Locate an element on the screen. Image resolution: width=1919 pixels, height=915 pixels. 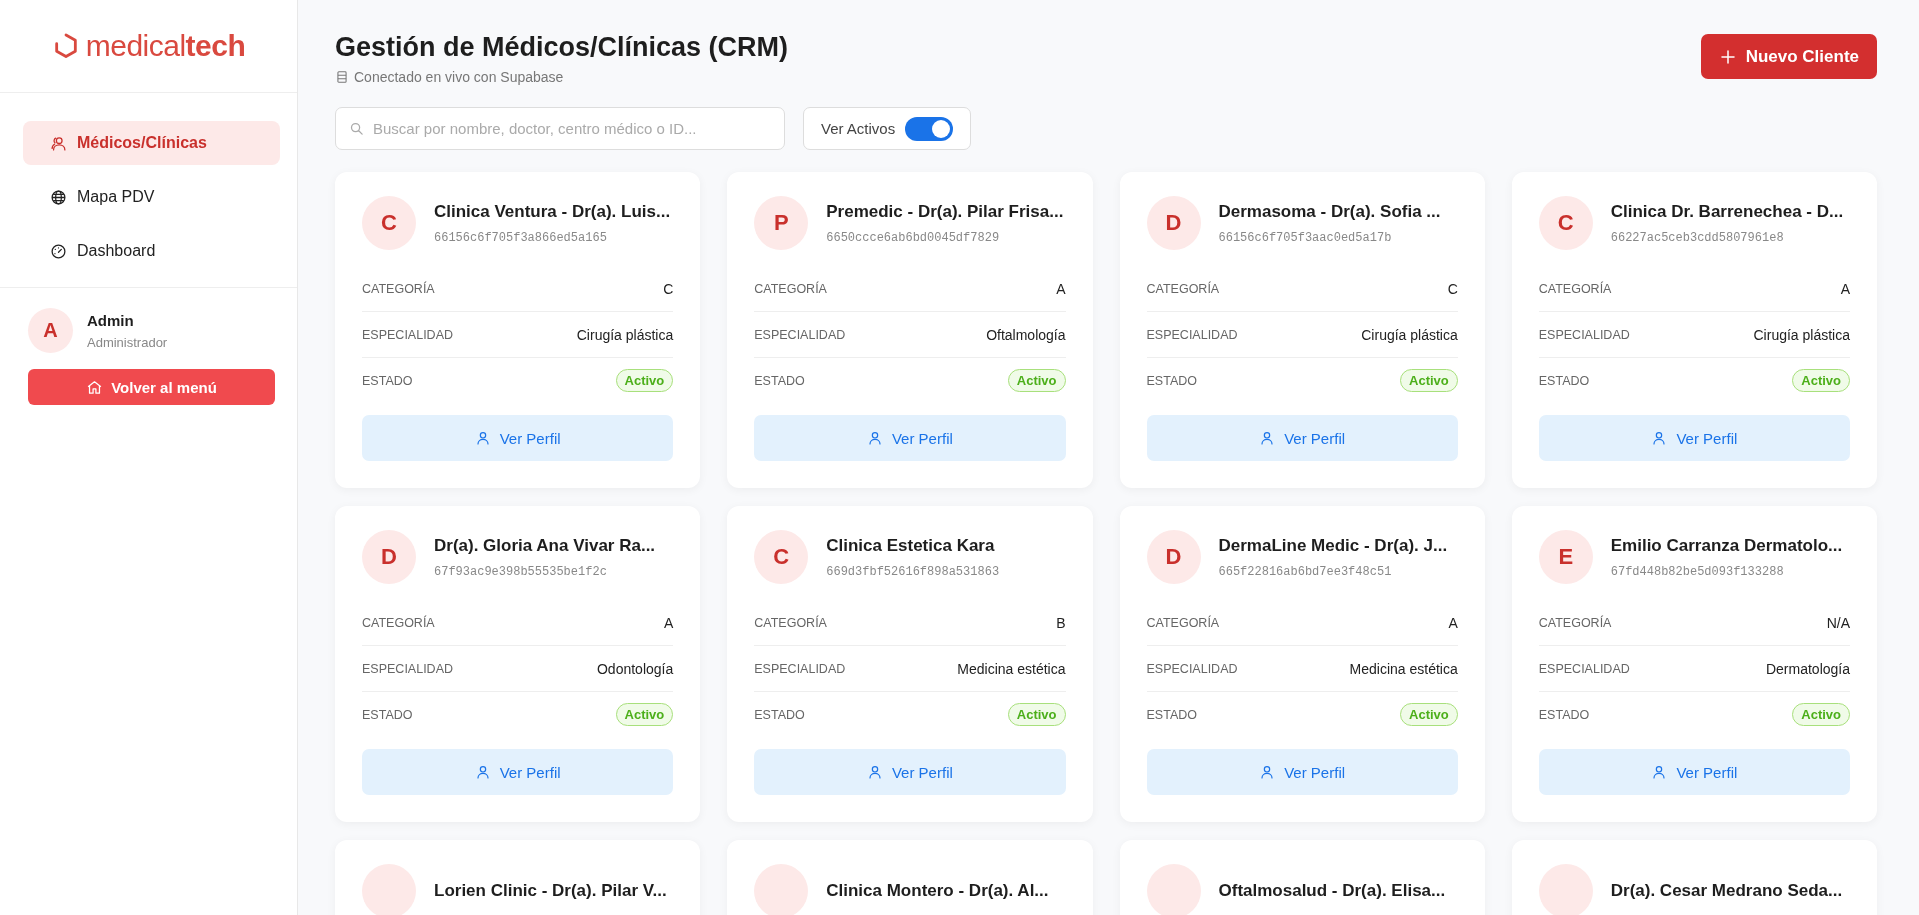
client-id: 66227ac5ceb3cdd5807961e8 is located at coordinates (1697, 237).